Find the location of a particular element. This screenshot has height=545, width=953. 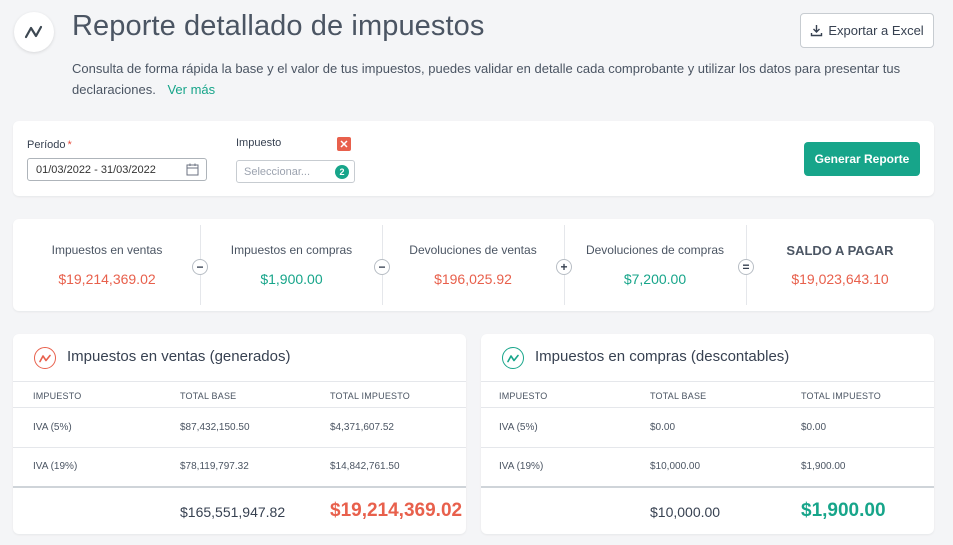

table-cell: $1,900.00 is located at coordinates (823, 466).